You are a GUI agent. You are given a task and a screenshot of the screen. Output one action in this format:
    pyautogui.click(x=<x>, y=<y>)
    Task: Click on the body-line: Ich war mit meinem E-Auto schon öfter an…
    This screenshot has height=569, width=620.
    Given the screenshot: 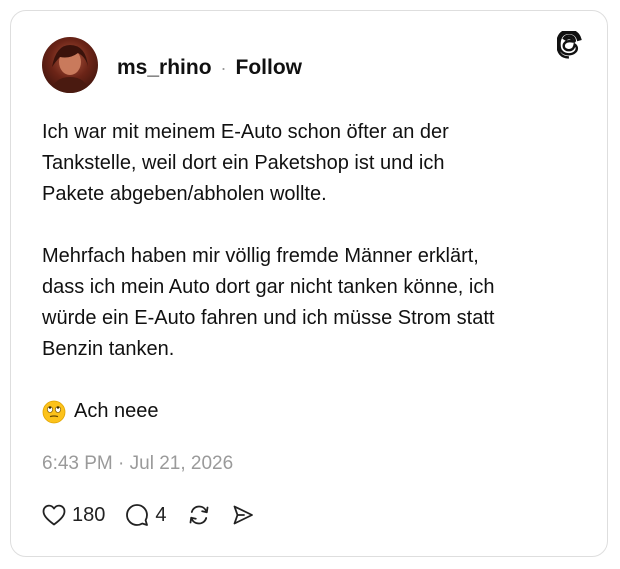 What is the action you would take?
    pyautogui.click(x=245, y=132)
    